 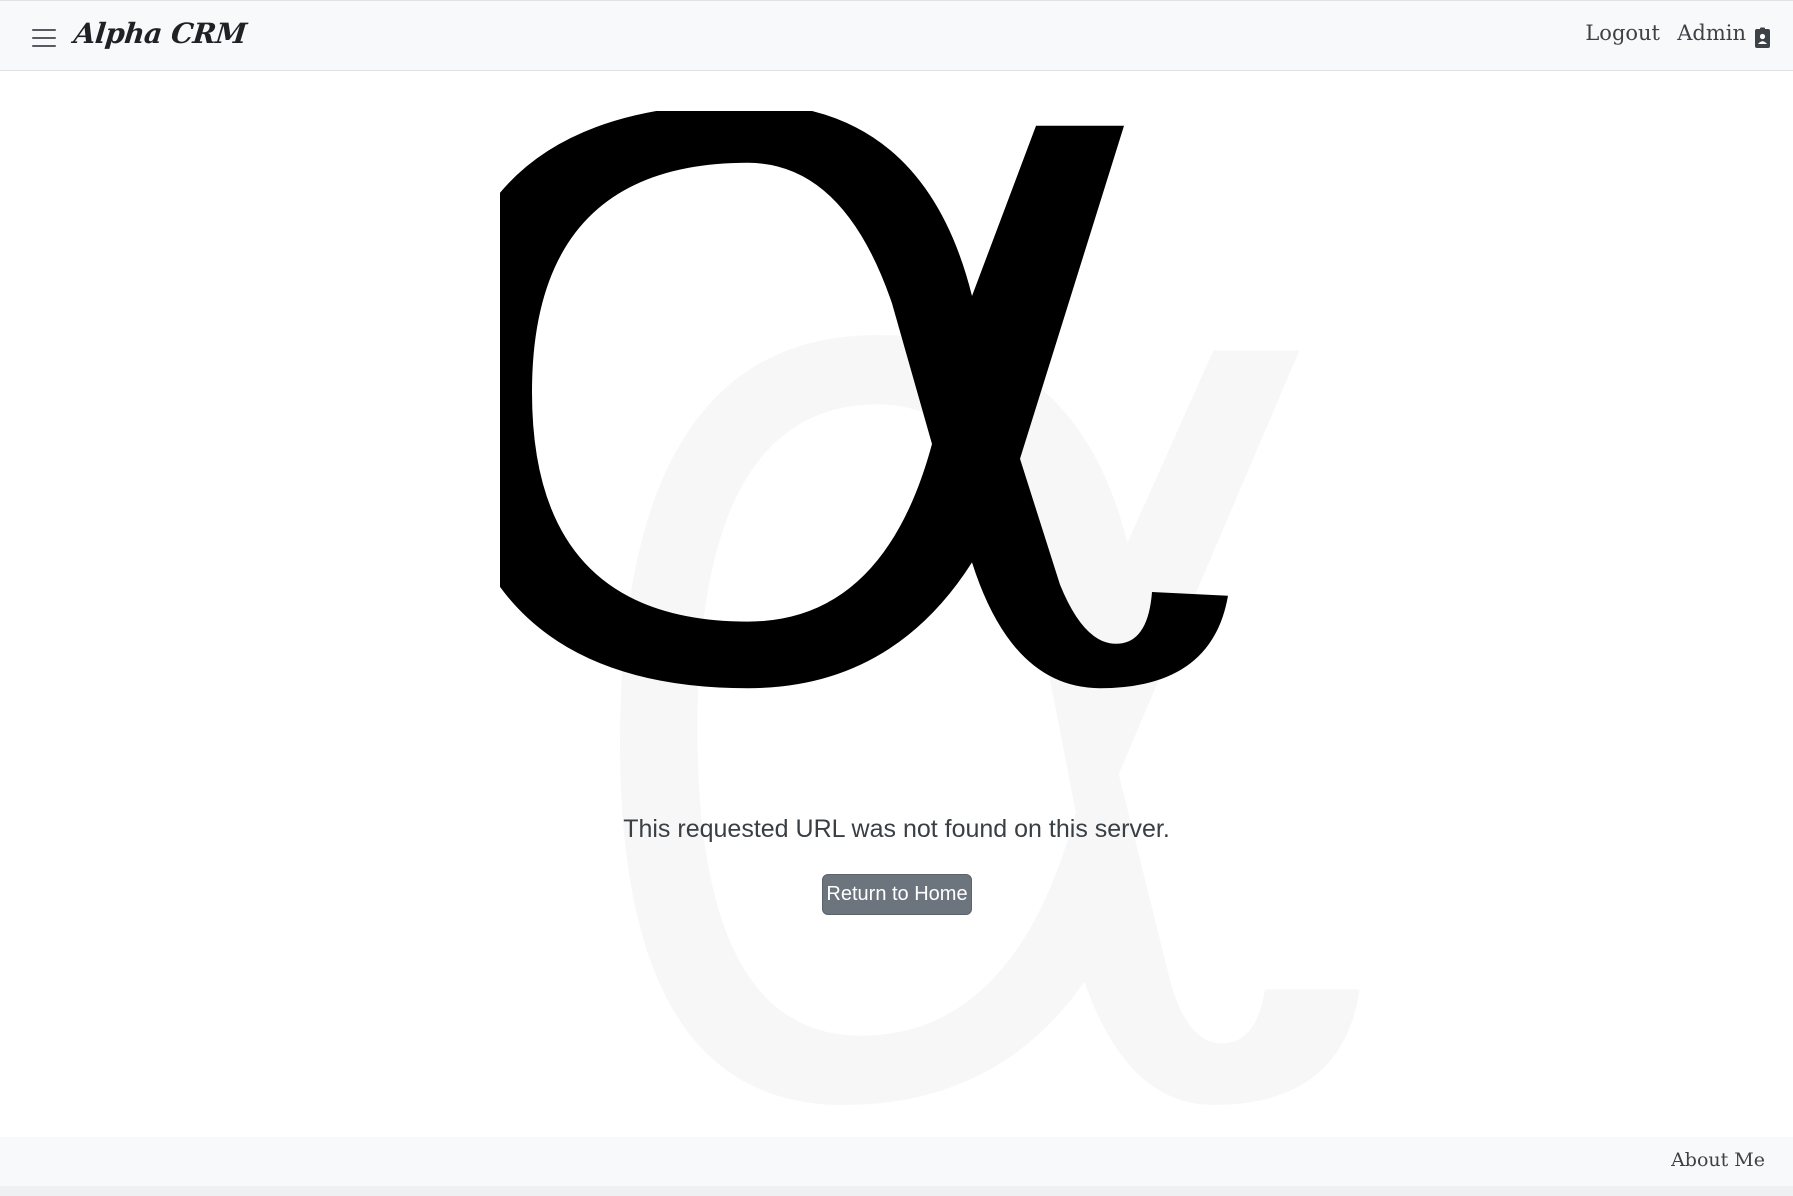 I want to click on hamburger-icon-line-bottom, so click(x=44, y=46).